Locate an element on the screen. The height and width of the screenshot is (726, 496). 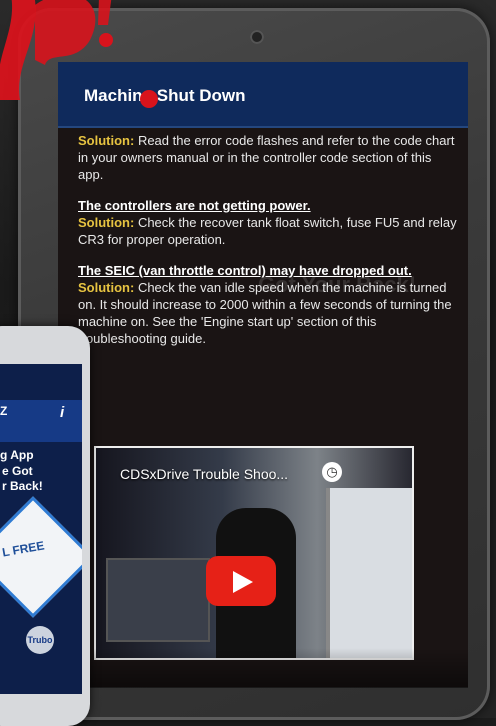
camera-icon is located at coordinates (257, 37).